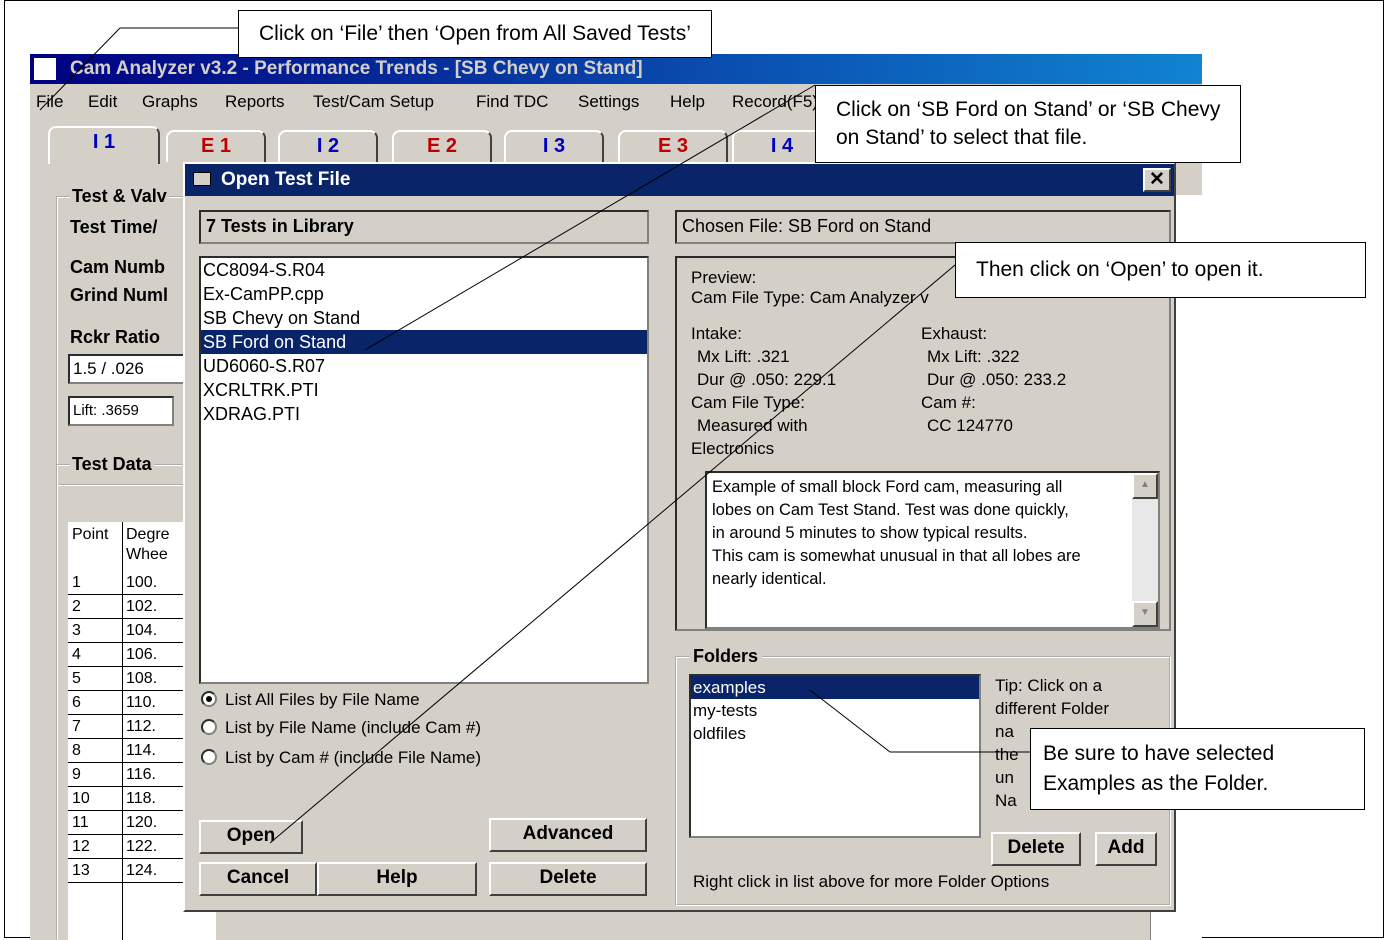  What do you see at coordinates (76, 775) in the screenshot?
I see `grid-point-cell: 9` at bounding box center [76, 775].